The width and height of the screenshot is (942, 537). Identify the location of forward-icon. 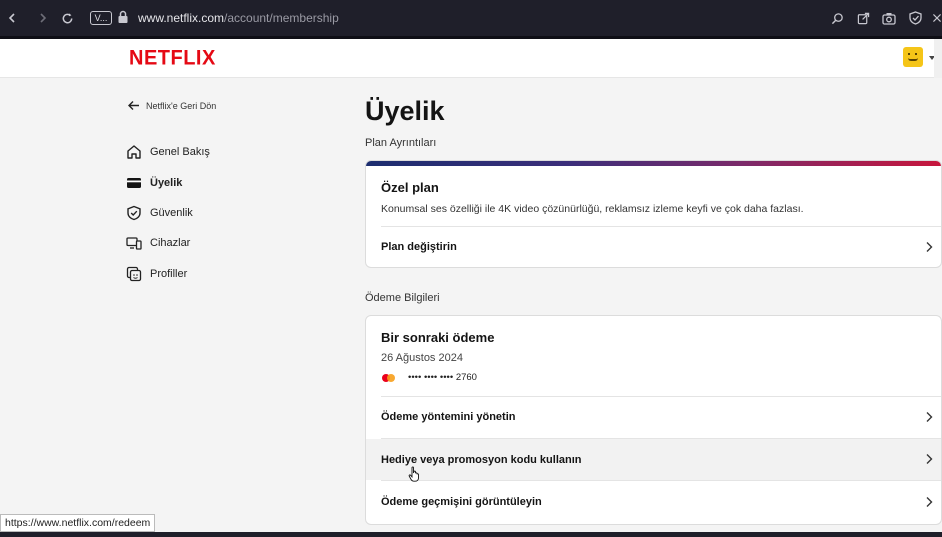
(43, 18).